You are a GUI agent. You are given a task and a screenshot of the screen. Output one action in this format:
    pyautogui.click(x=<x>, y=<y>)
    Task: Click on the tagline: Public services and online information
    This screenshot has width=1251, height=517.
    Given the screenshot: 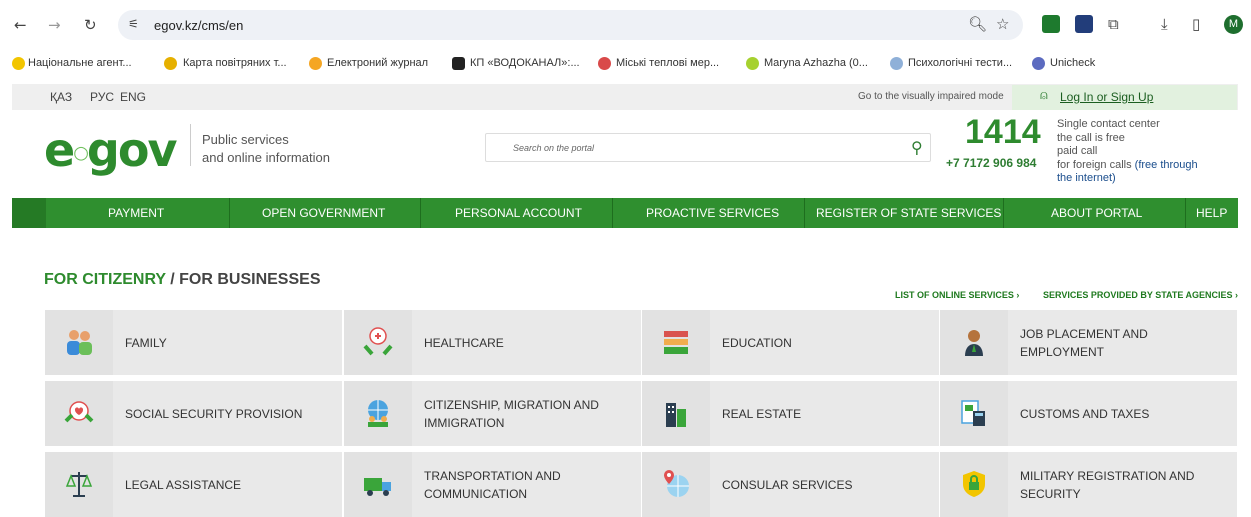 What is the action you would take?
    pyautogui.click(x=266, y=149)
    